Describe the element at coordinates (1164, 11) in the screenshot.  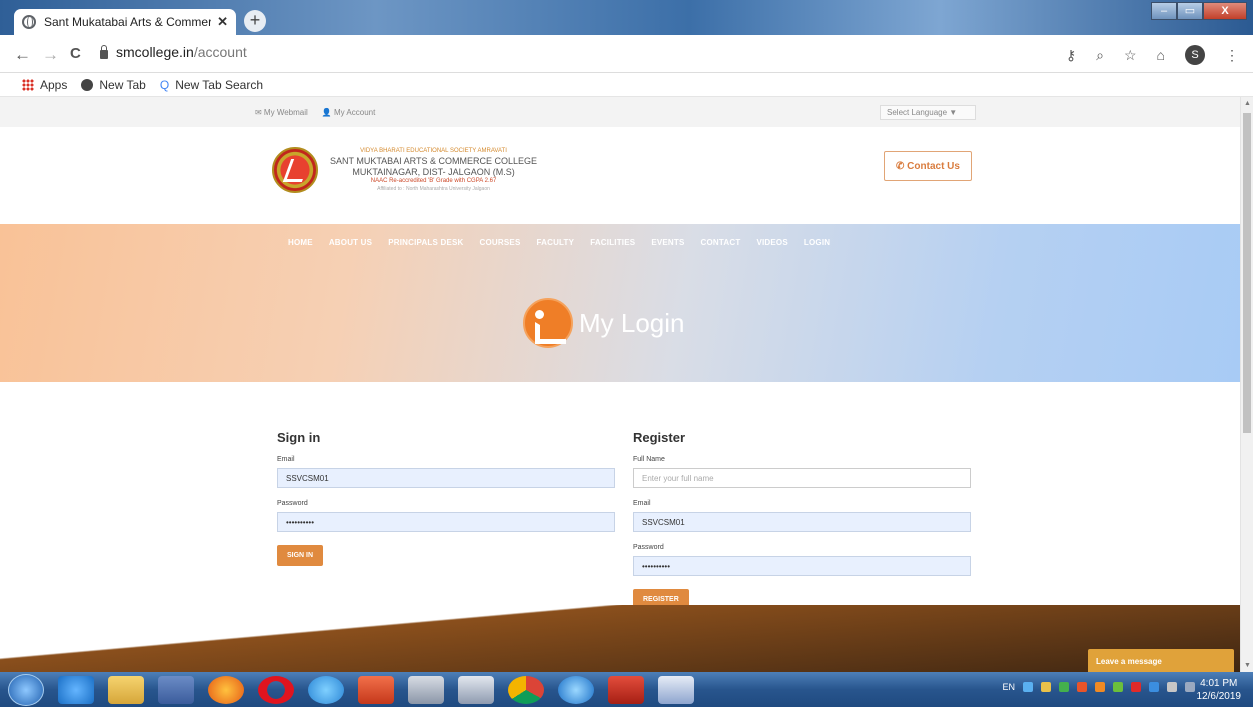
I see `minimize-button: –` at that location.